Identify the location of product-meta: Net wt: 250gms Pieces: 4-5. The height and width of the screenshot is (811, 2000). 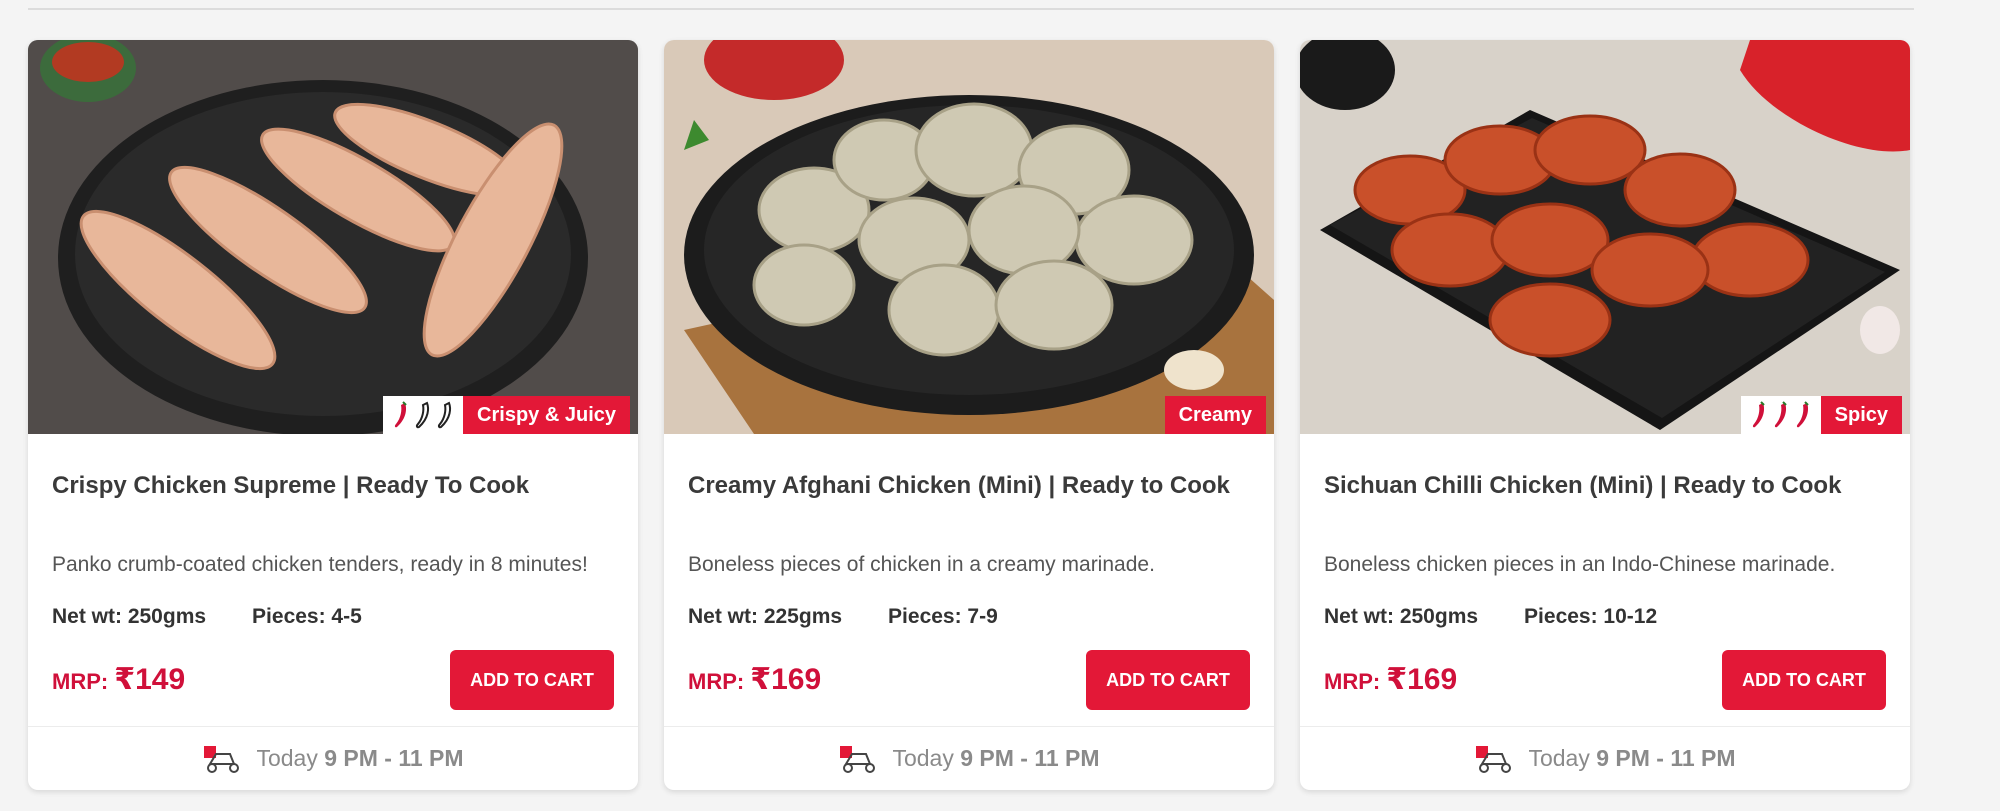
(207, 617).